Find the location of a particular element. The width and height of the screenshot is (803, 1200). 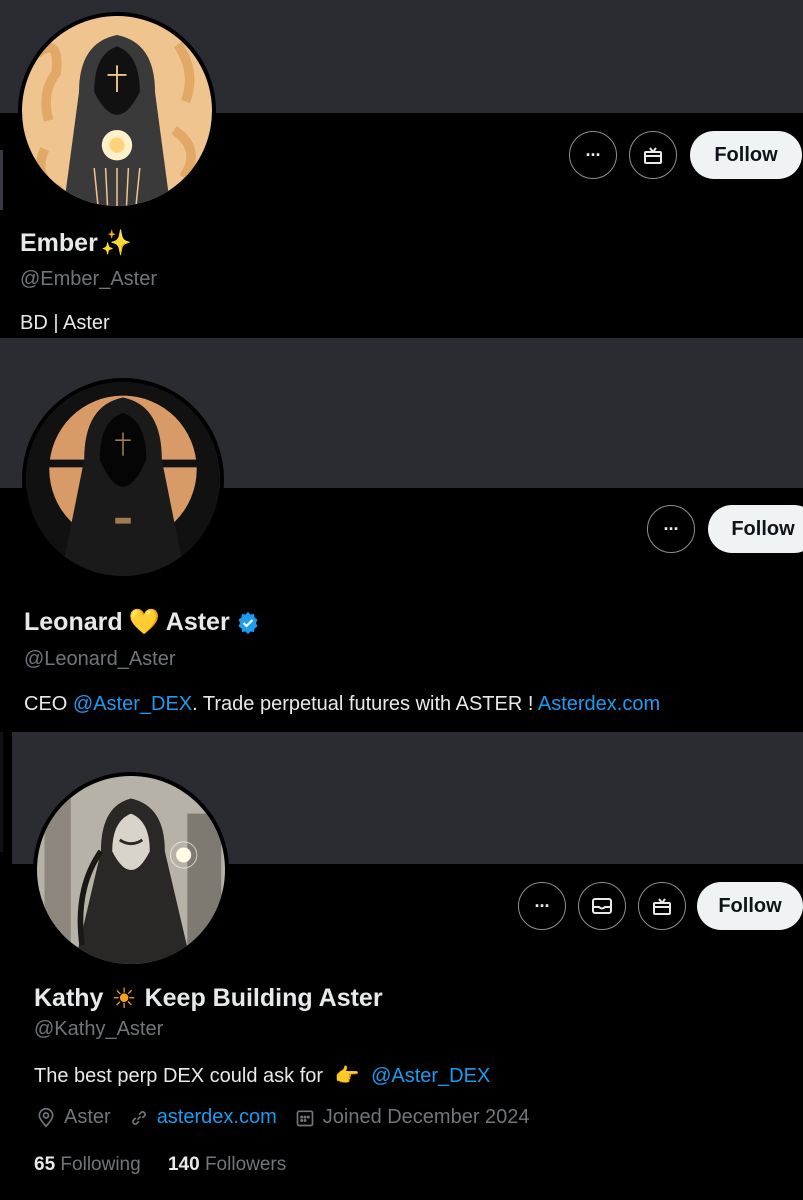

website-link: asterdex.com is located at coordinates (217, 1117).